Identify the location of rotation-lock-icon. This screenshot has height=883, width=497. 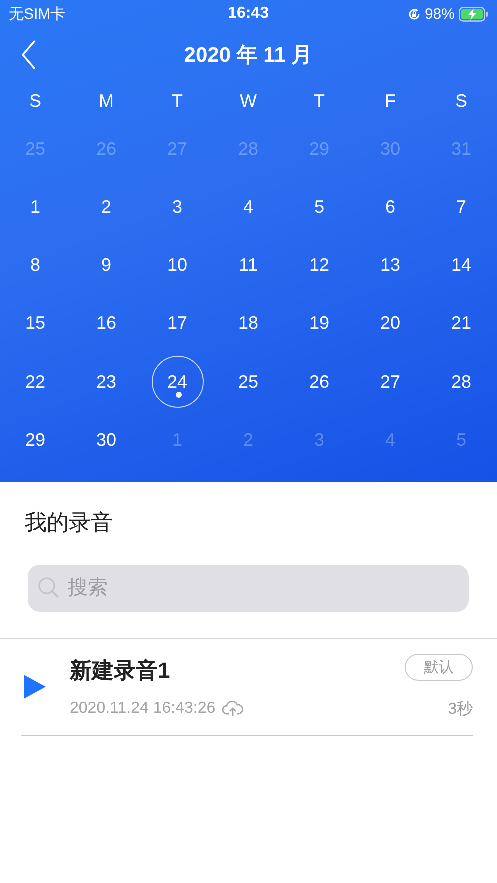
(414, 14).